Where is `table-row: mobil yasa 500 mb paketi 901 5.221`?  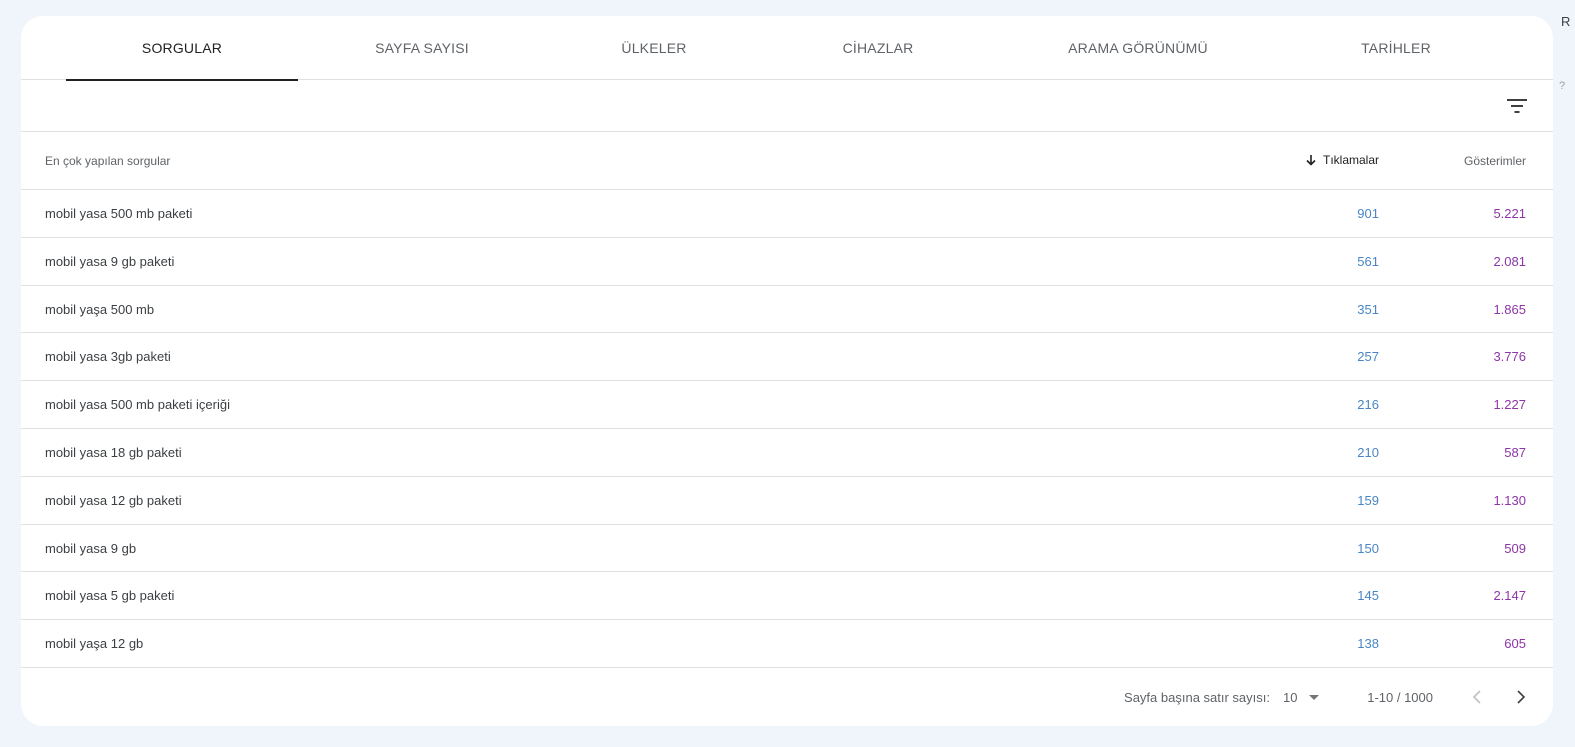 table-row: mobil yasa 500 mb paketi 901 5.221 is located at coordinates (787, 214).